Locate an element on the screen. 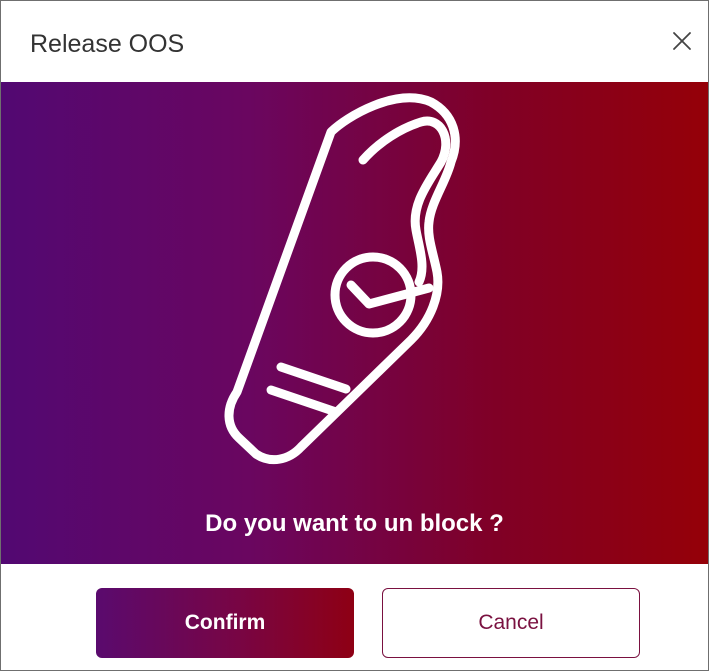 The width and height of the screenshot is (709, 671). confirm-button: Confirm is located at coordinates (225, 623).